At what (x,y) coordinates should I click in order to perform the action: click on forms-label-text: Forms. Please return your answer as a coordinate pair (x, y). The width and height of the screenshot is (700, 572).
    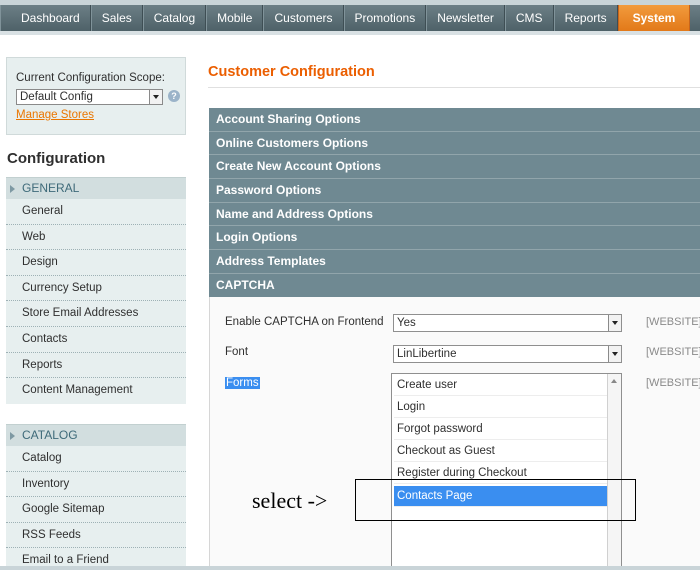
    Looking at the image, I should click on (242, 383).